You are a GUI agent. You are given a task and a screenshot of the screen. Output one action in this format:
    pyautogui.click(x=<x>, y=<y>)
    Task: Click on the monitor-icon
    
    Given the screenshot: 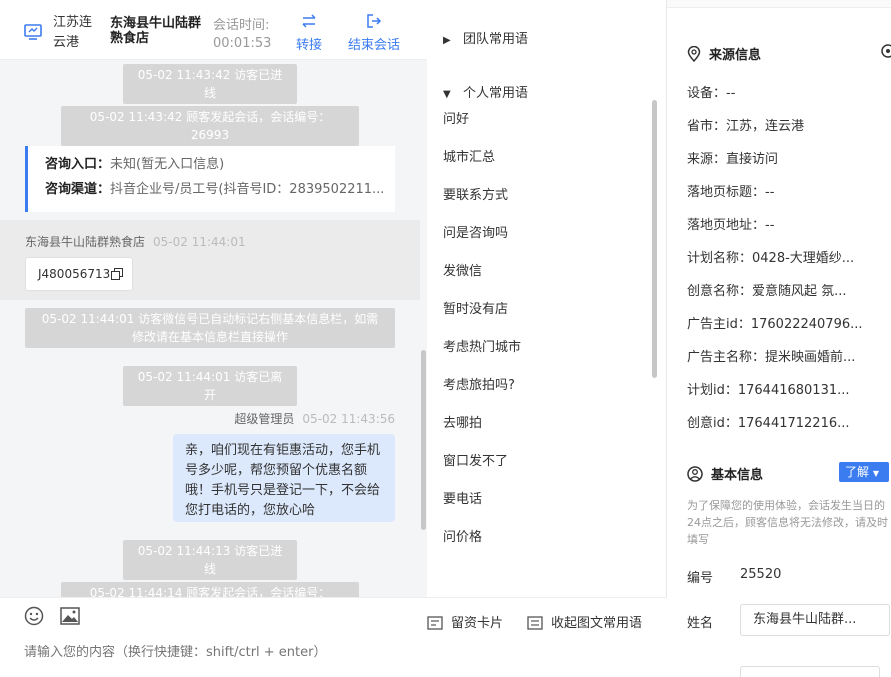 What is the action you would take?
    pyautogui.click(x=33, y=32)
    